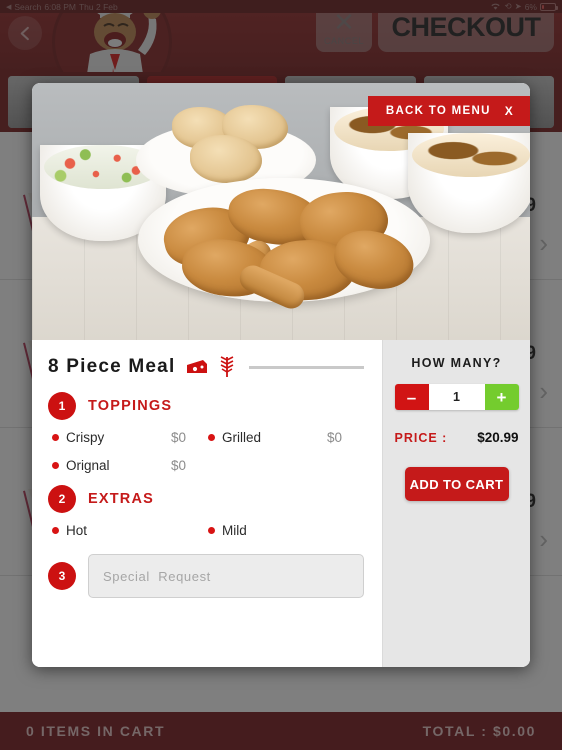 The width and height of the screenshot is (562, 750). I want to click on extras-option-grid: Hot Mild, so click(206, 530).